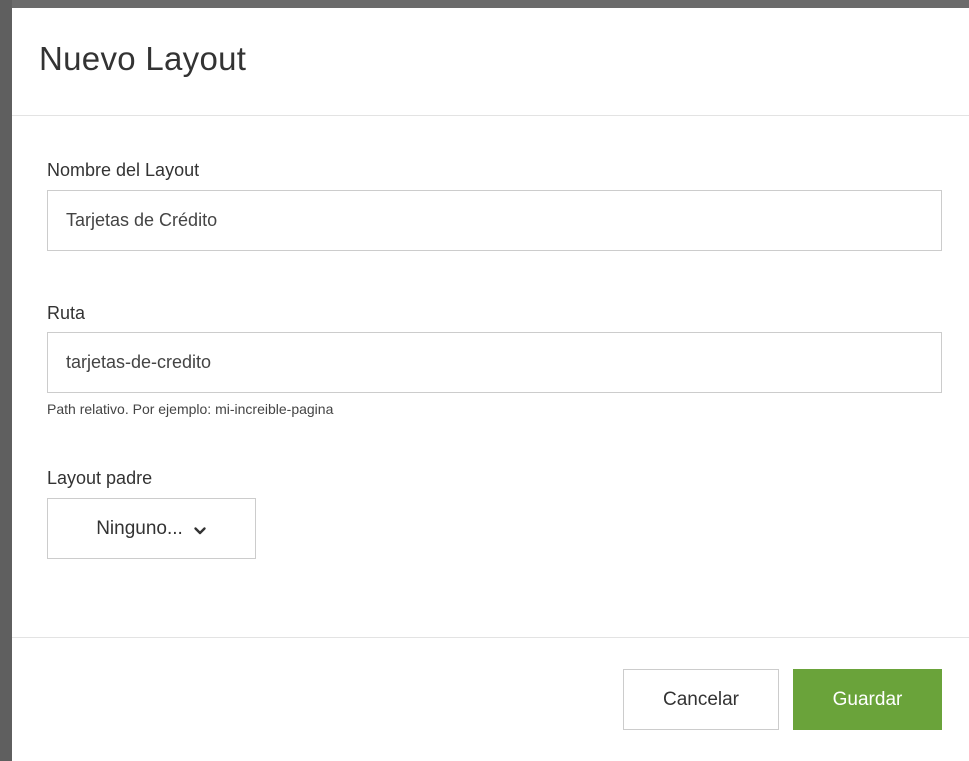  What do you see at coordinates (701, 699) in the screenshot?
I see `cancel-button: Cancelar` at bounding box center [701, 699].